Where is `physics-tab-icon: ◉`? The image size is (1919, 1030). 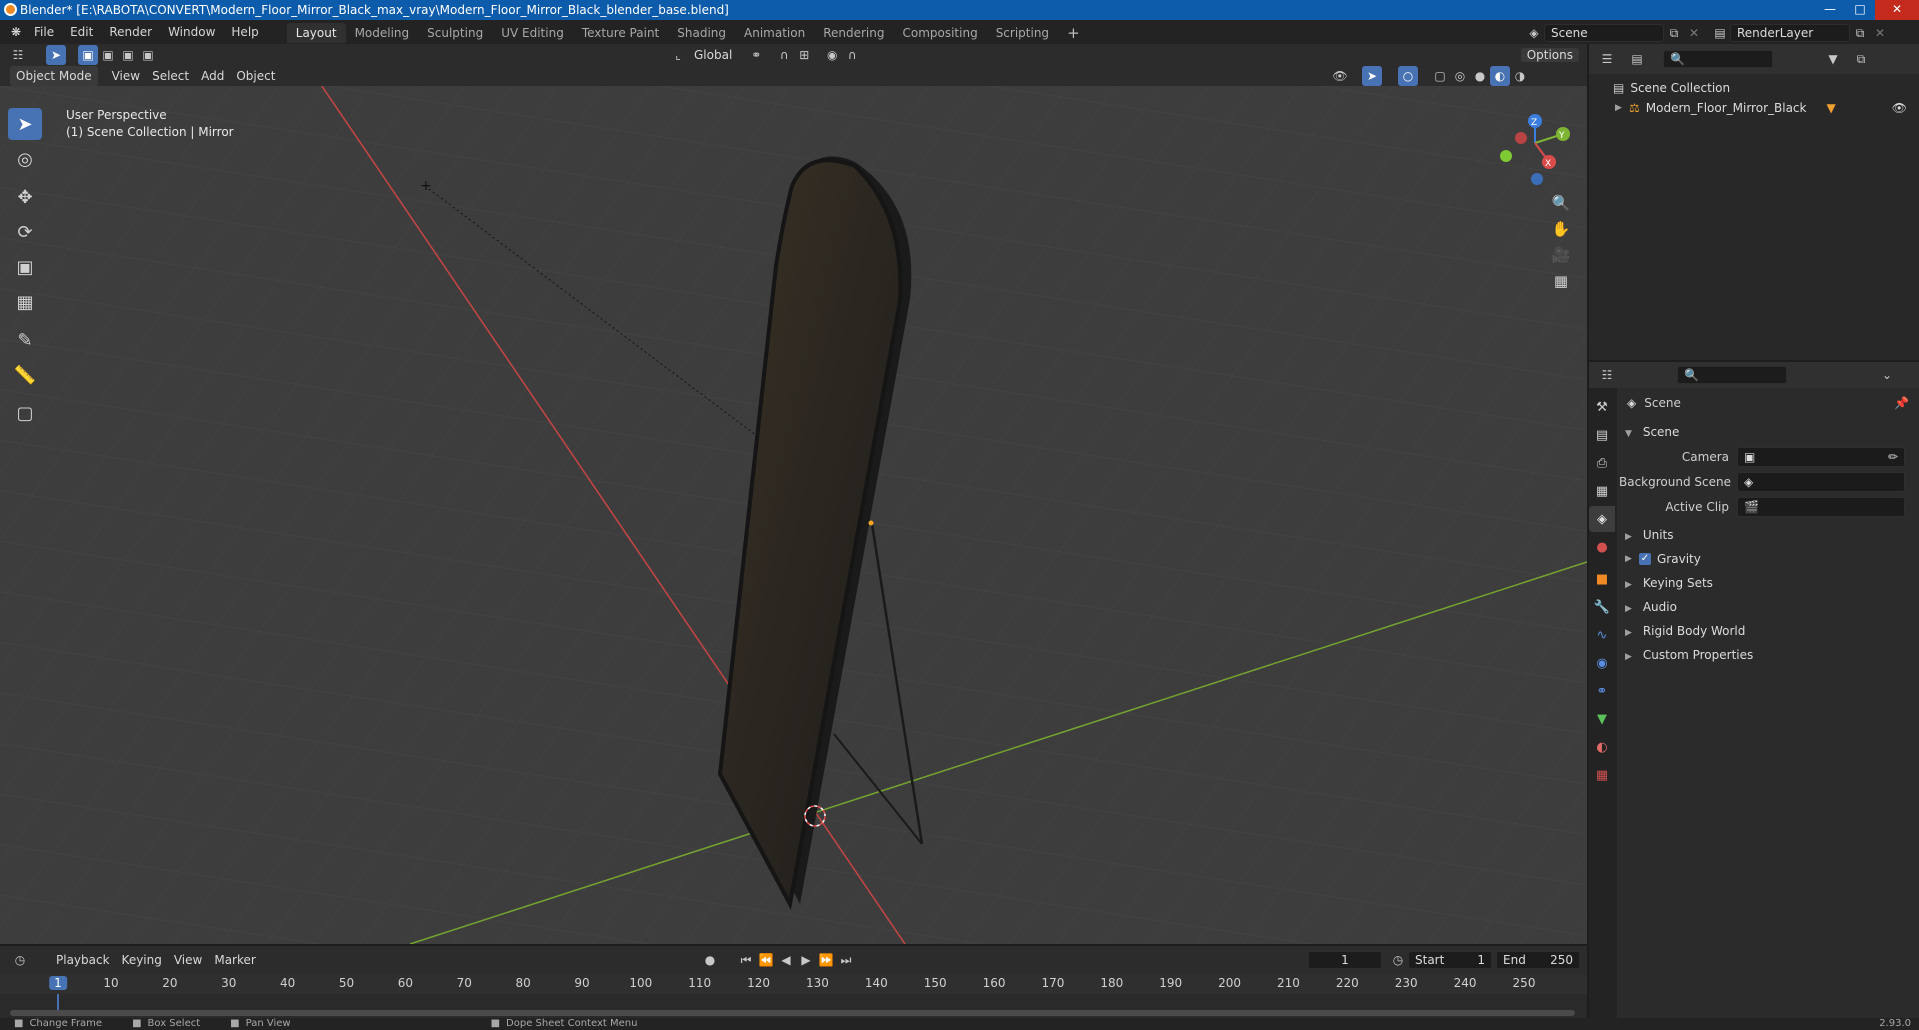
physics-tab-icon: ◉ is located at coordinates (1602, 663).